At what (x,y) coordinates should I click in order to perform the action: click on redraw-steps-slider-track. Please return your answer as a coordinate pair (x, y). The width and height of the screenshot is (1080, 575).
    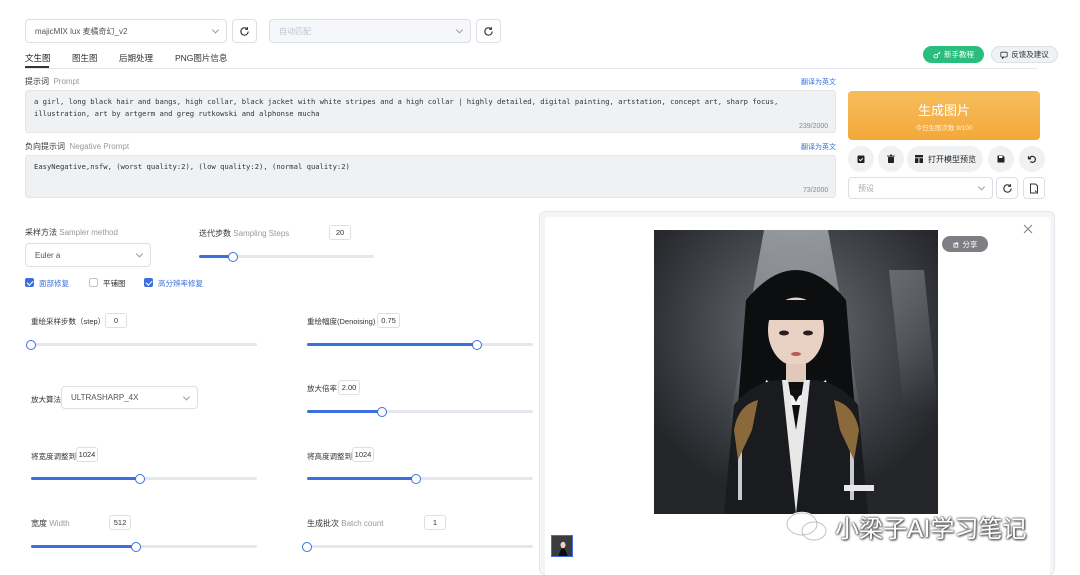
    Looking at the image, I should click on (144, 344).